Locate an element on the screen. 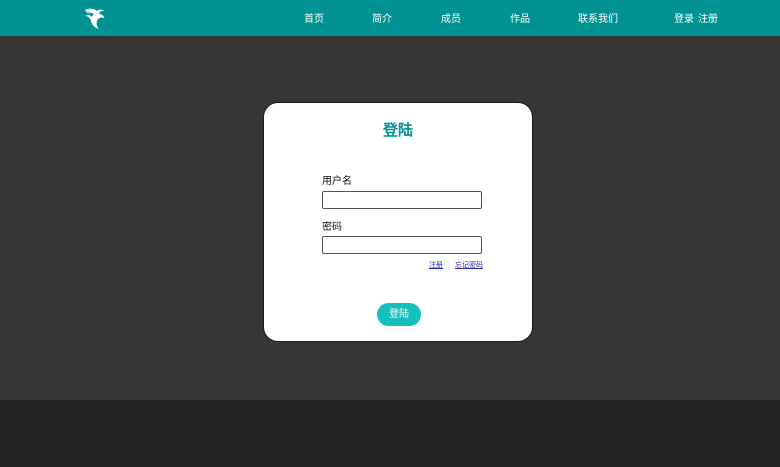  password-label: 密码 is located at coordinates (332, 227).